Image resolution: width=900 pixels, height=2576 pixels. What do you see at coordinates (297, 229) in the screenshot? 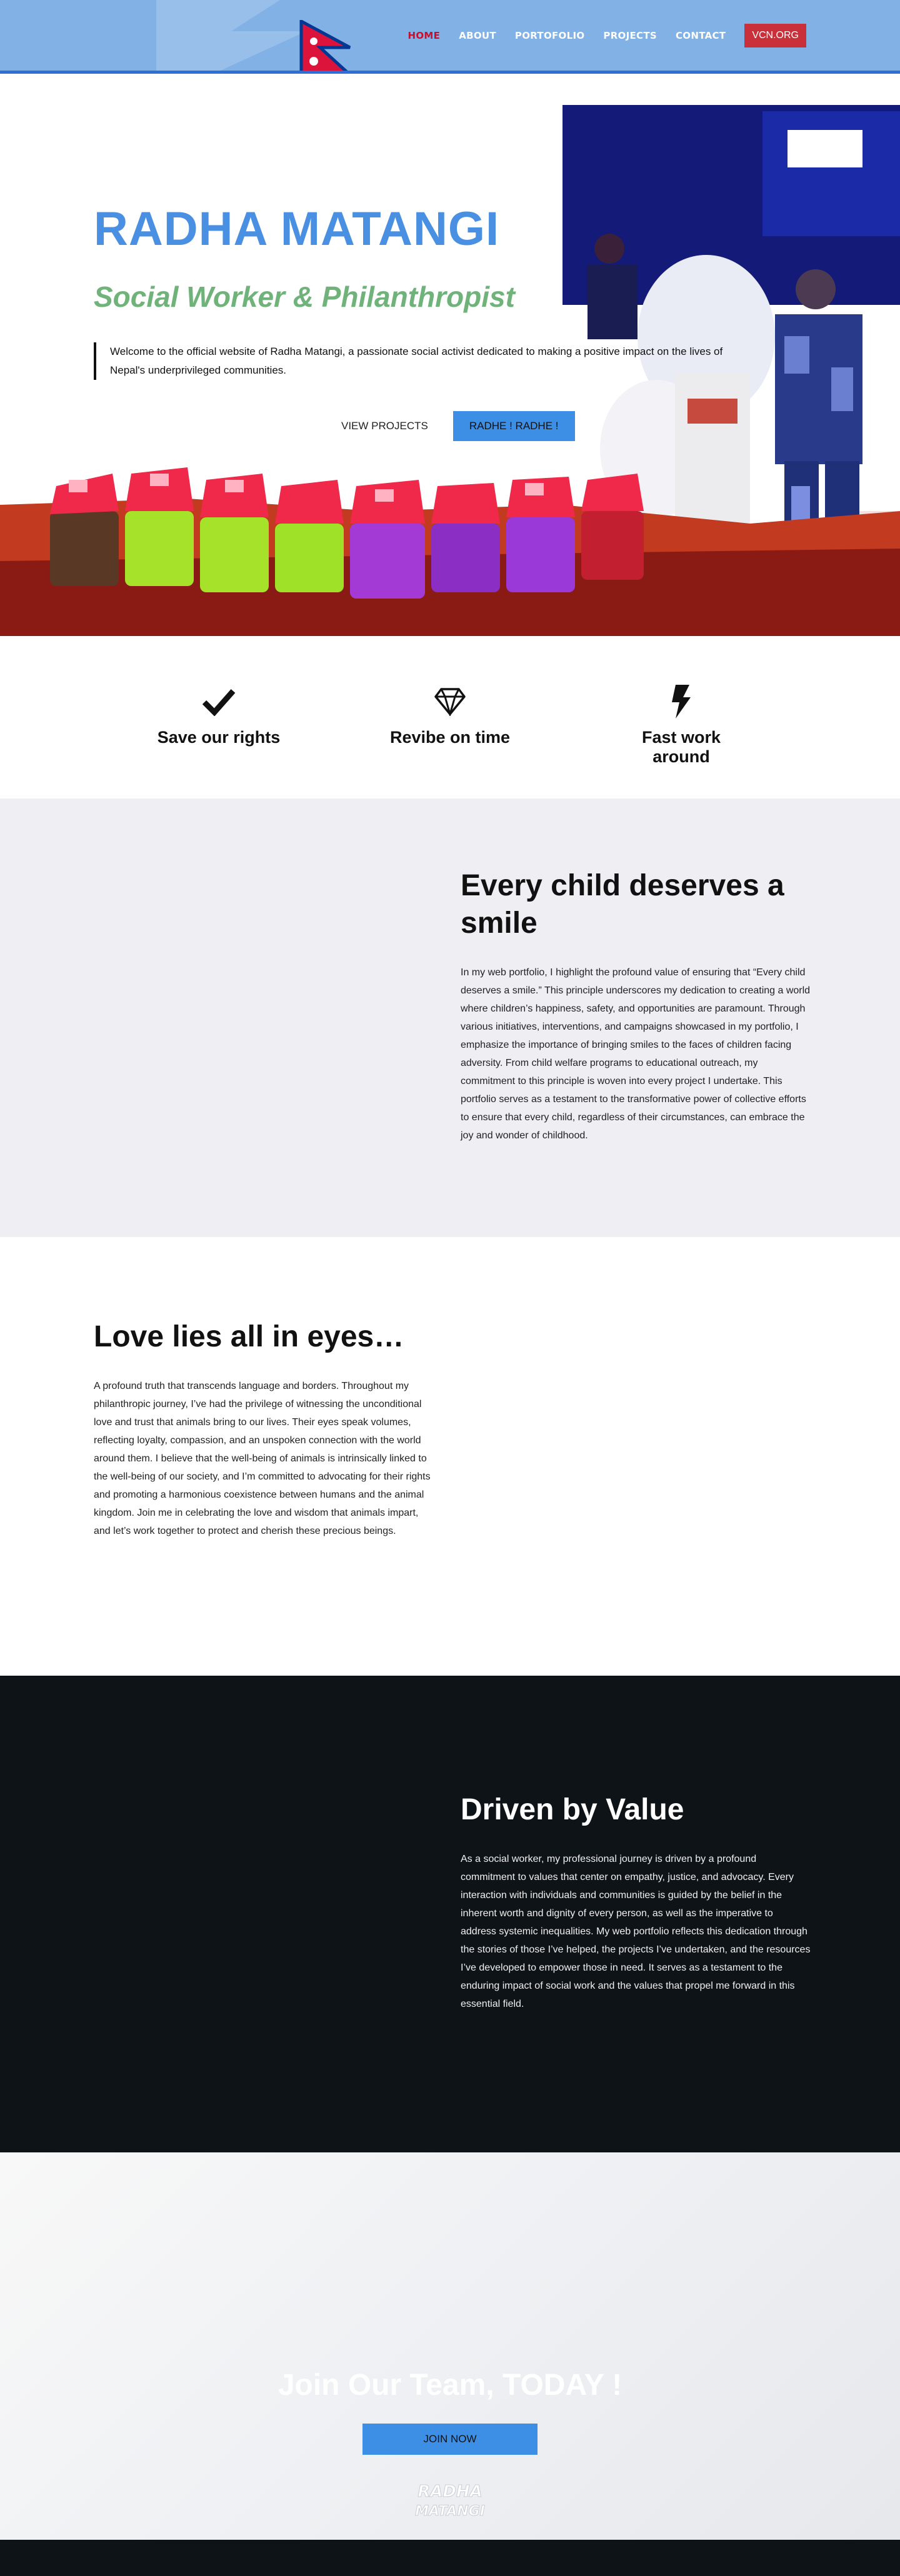
I see `hero-title: RADHA MATANGI` at bounding box center [297, 229].